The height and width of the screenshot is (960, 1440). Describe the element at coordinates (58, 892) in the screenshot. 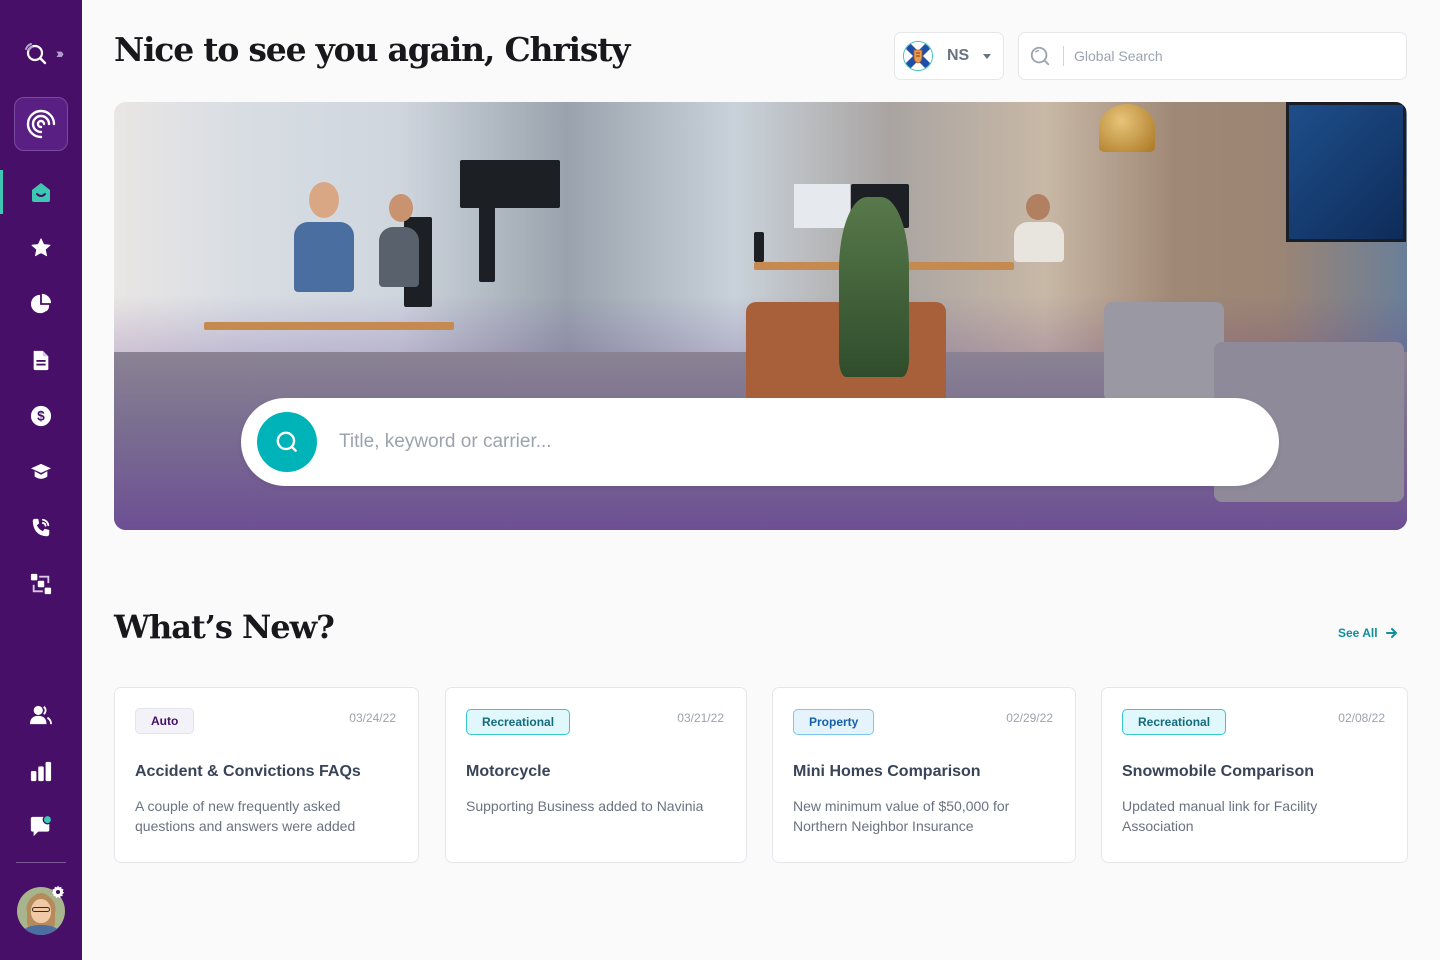

I see `settings-gear-icon` at that location.